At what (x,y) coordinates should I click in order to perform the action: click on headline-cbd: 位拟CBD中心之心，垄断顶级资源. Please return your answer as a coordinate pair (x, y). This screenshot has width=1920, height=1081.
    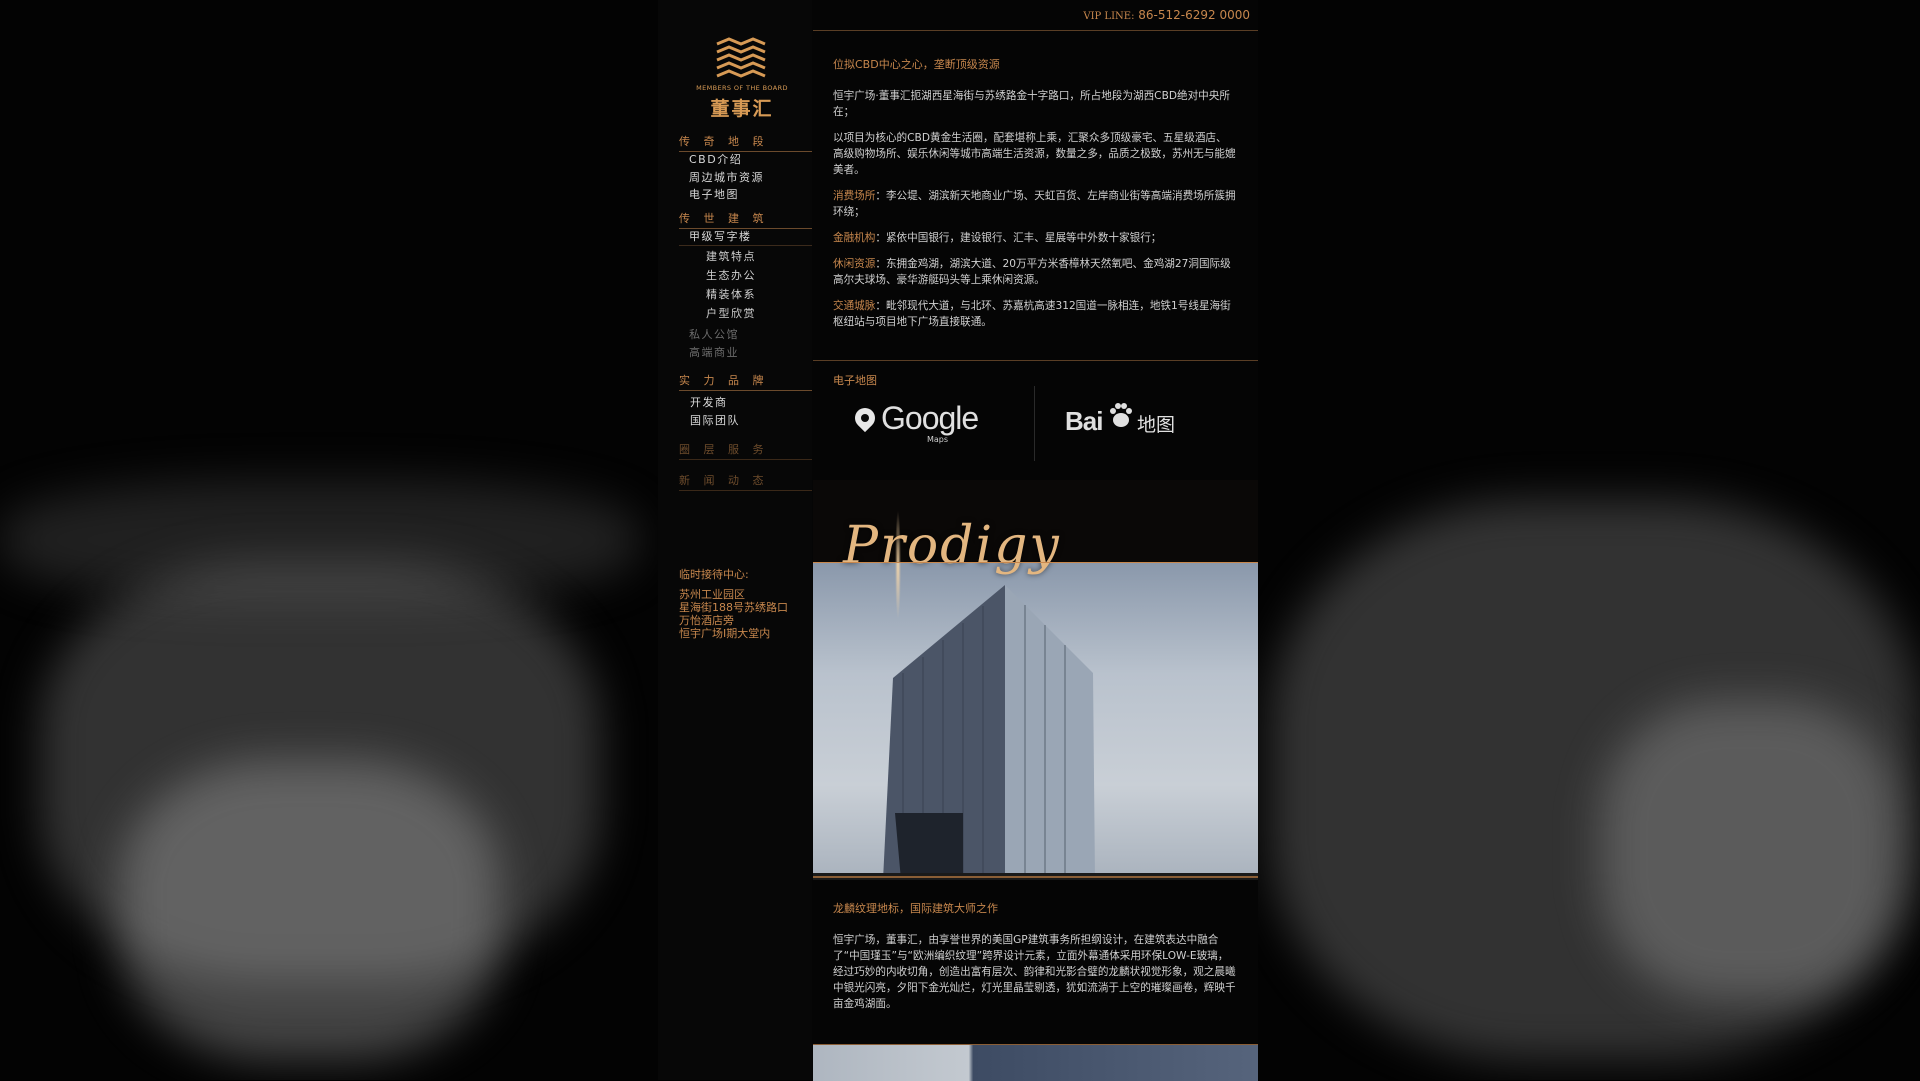
    Looking at the image, I should click on (916, 64).